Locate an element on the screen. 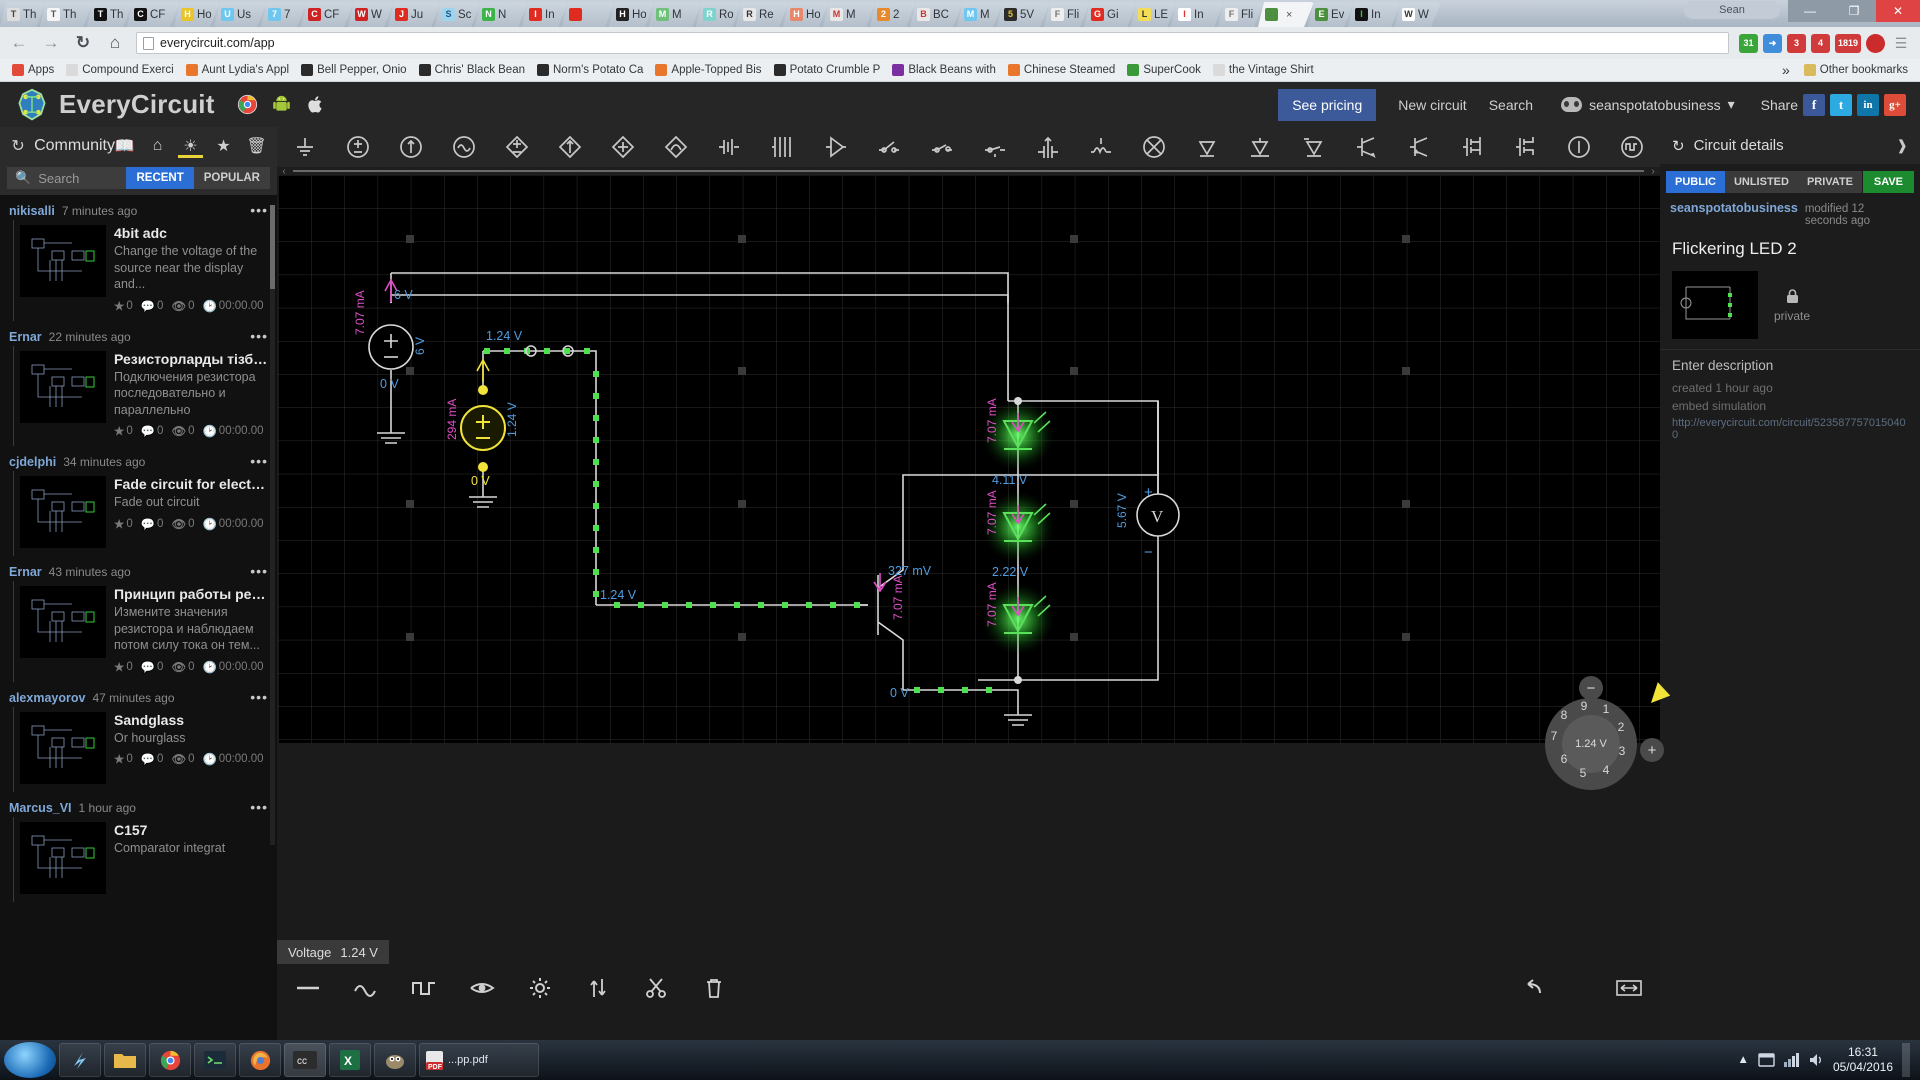 Image resolution: width=1920 pixels, height=1080 pixels. visibility-public: PUBLIC is located at coordinates (1695, 182).